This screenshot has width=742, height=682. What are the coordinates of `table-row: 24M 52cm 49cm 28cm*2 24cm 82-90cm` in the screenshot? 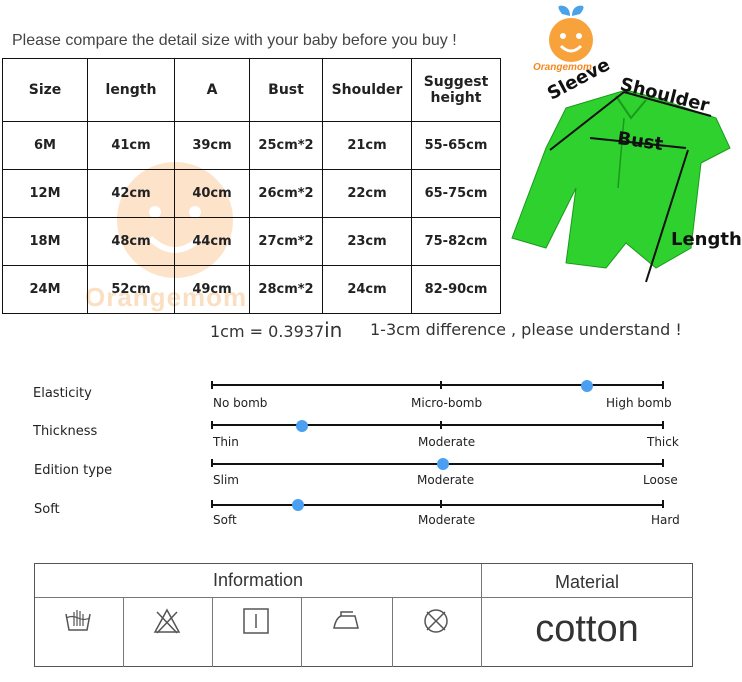 It's located at (251, 289).